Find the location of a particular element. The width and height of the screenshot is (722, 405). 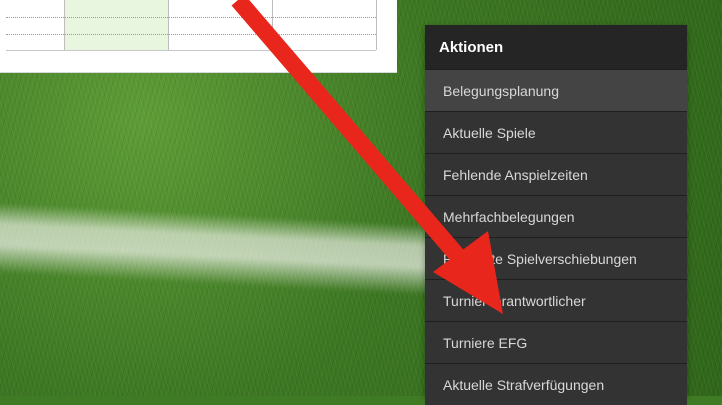

menu-item-turnierverantwortlicher: Turnierverantwortlicher is located at coordinates (556, 300).